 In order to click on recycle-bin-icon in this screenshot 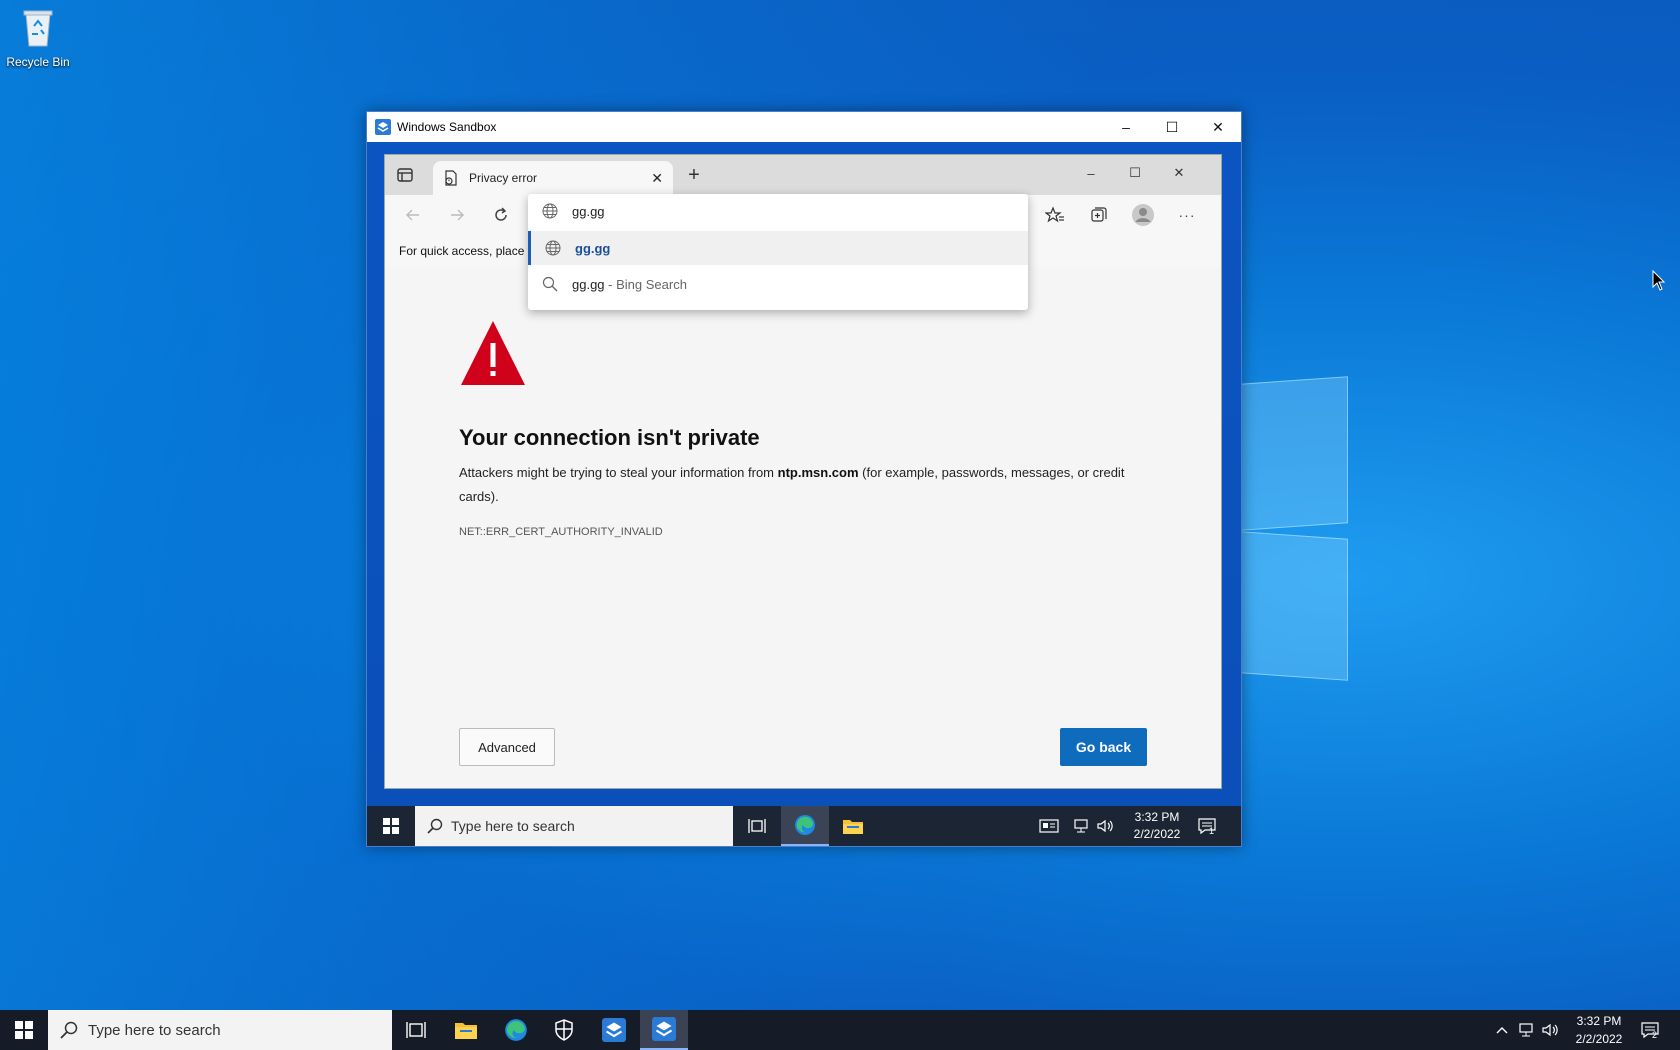, I will do `click(38, 28)`.